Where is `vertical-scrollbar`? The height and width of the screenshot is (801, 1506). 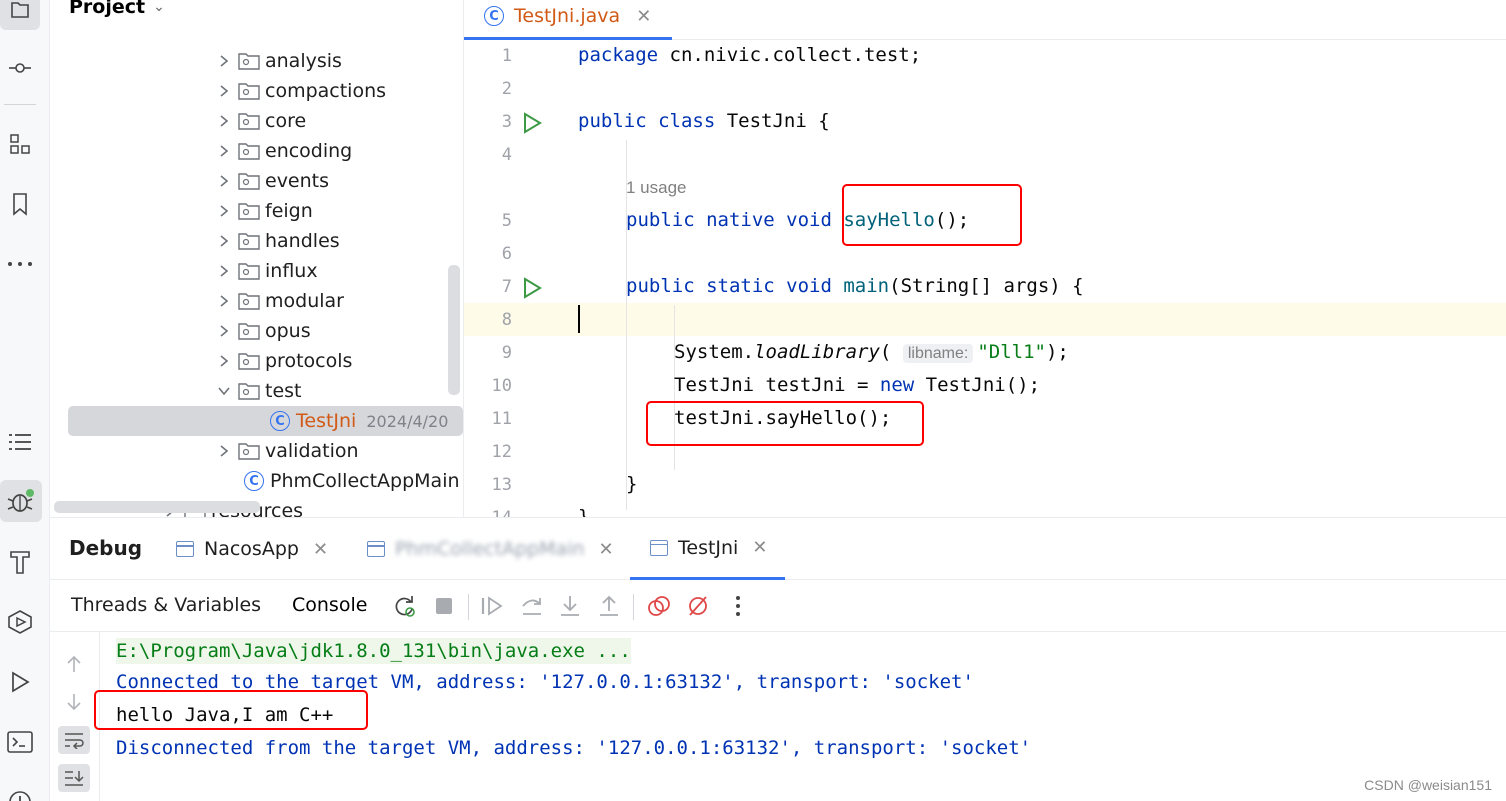
vertical-scrollbar is located at coordinates (454, 330).